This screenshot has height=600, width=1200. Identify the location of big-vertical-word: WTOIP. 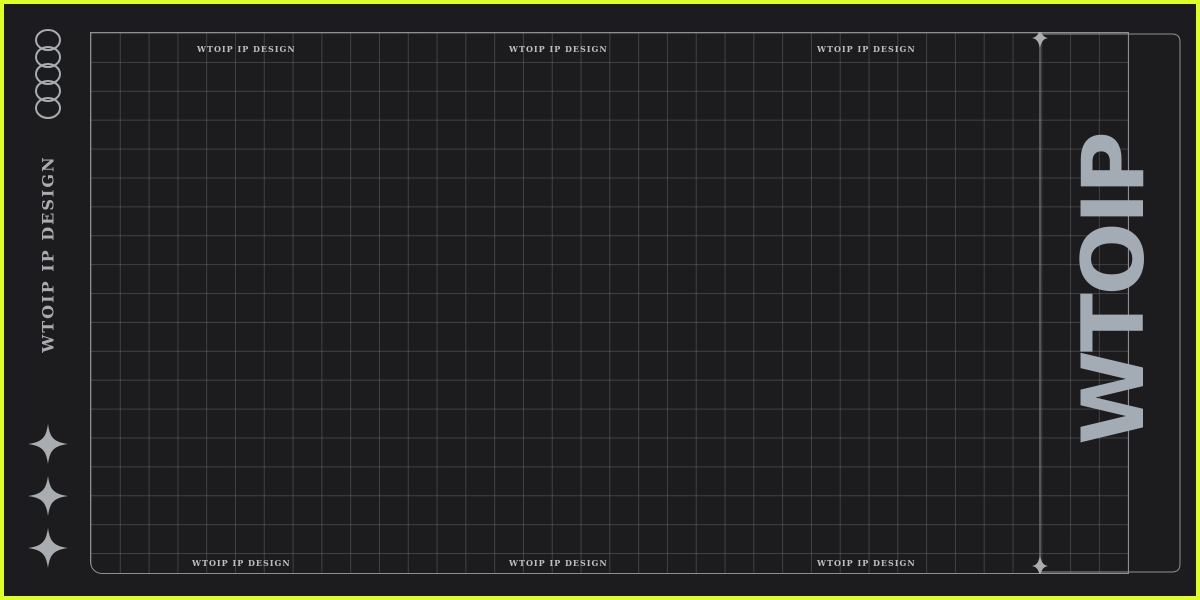
(1114, 289).